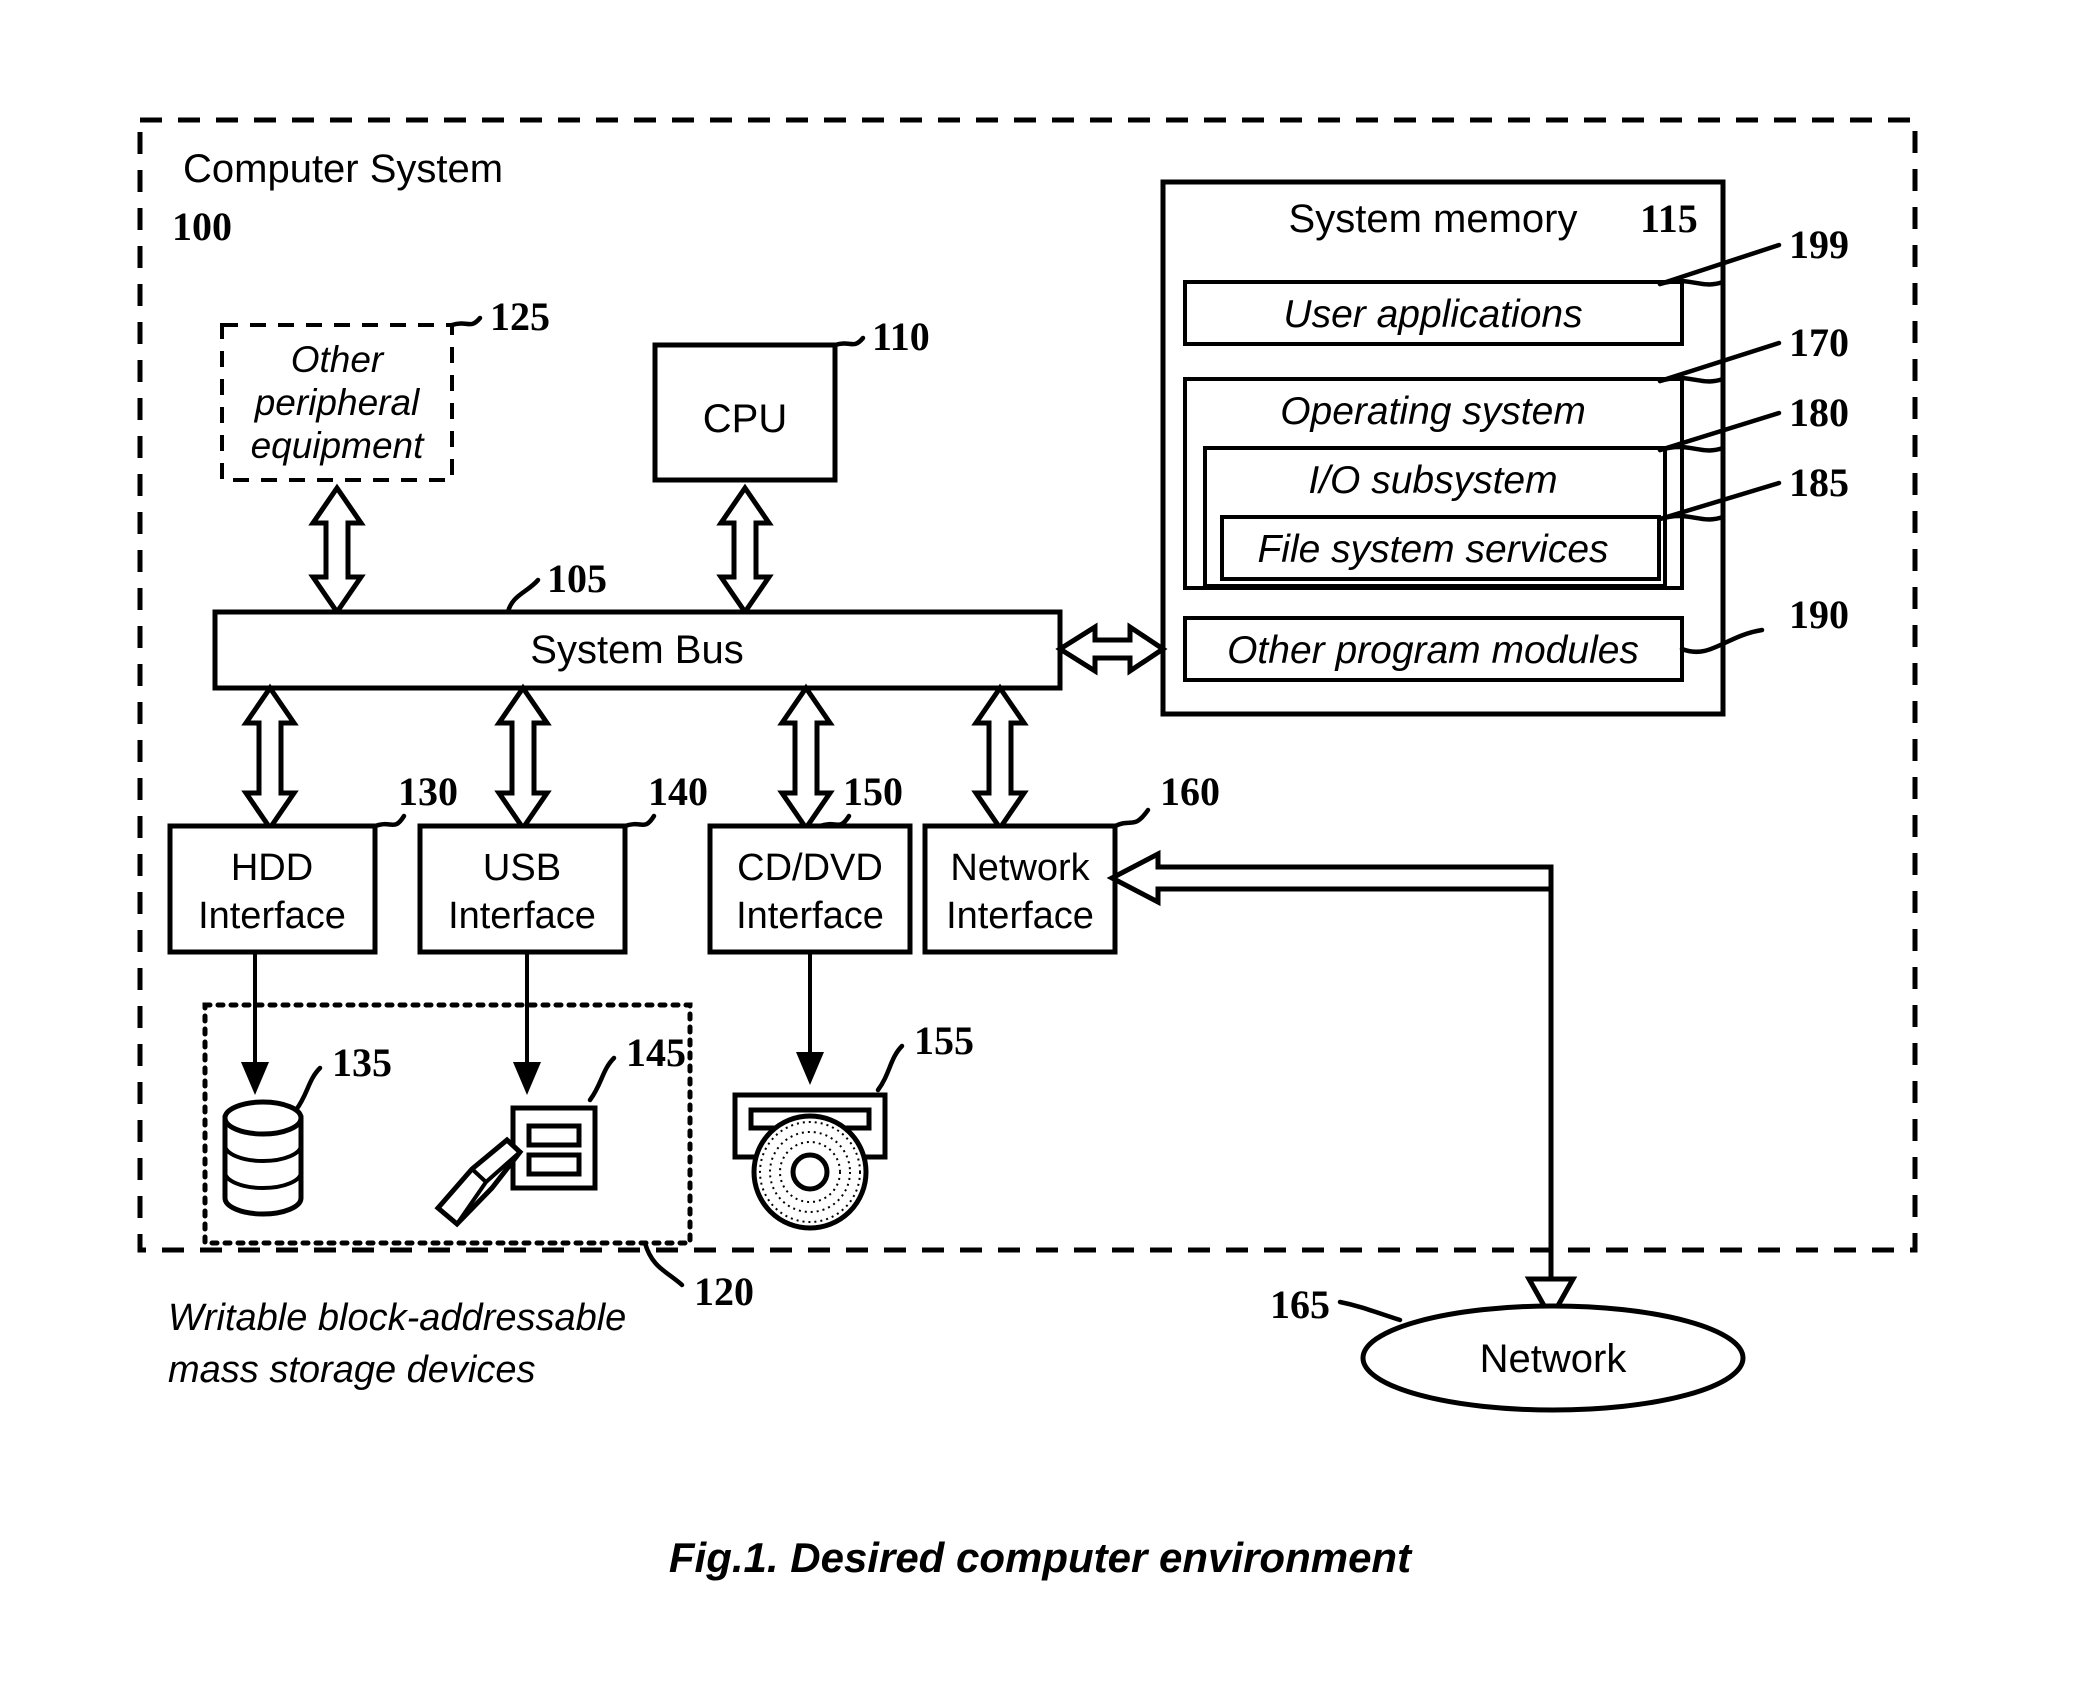 The image size is (2079, 1693). Describe the element at coordinates (1432, 480) in the screenshot. I see `io-subsystem-label: I/O subsystem` at that location.